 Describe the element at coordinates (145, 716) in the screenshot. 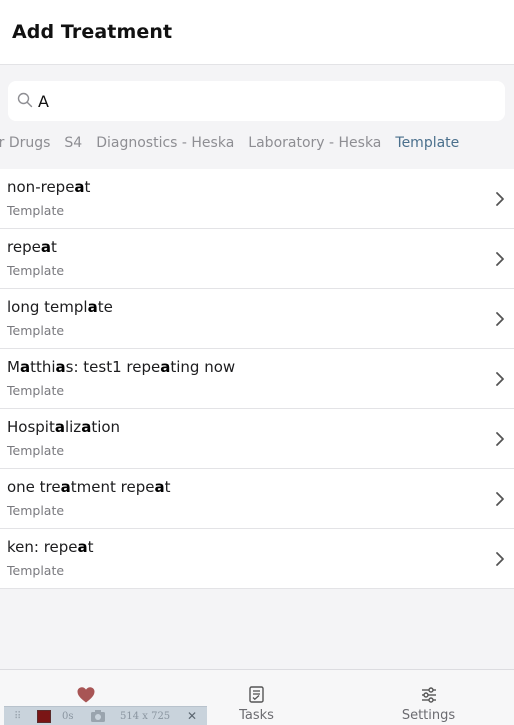

I see `viewport-size-text: 514 x 725` at that location.